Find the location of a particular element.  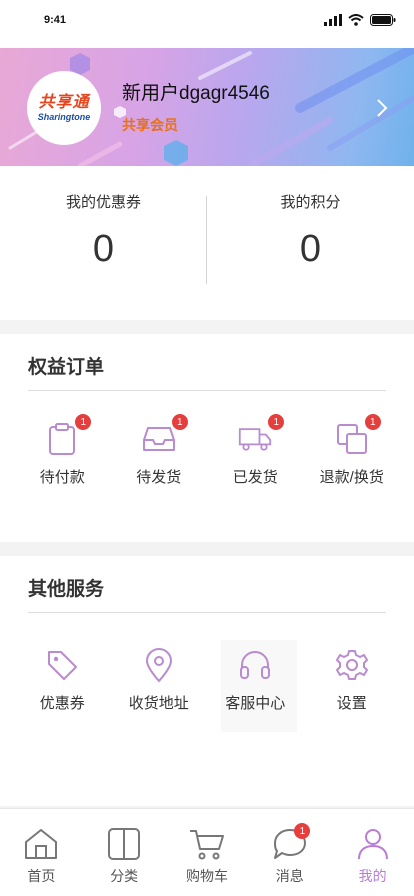

coupons-value: 0 is located at coordinates (103, 249).